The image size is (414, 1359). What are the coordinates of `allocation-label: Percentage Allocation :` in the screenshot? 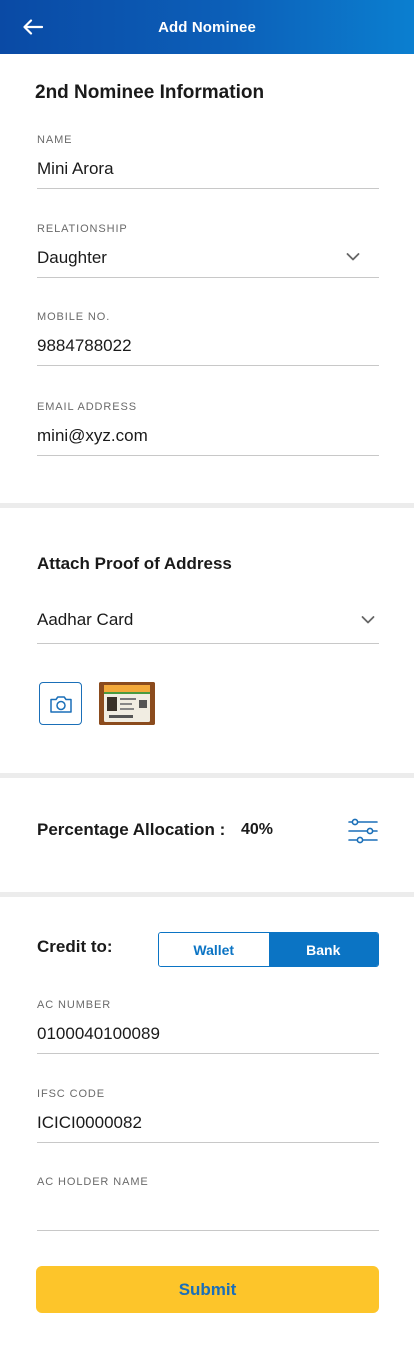 It's located at (131, 829).